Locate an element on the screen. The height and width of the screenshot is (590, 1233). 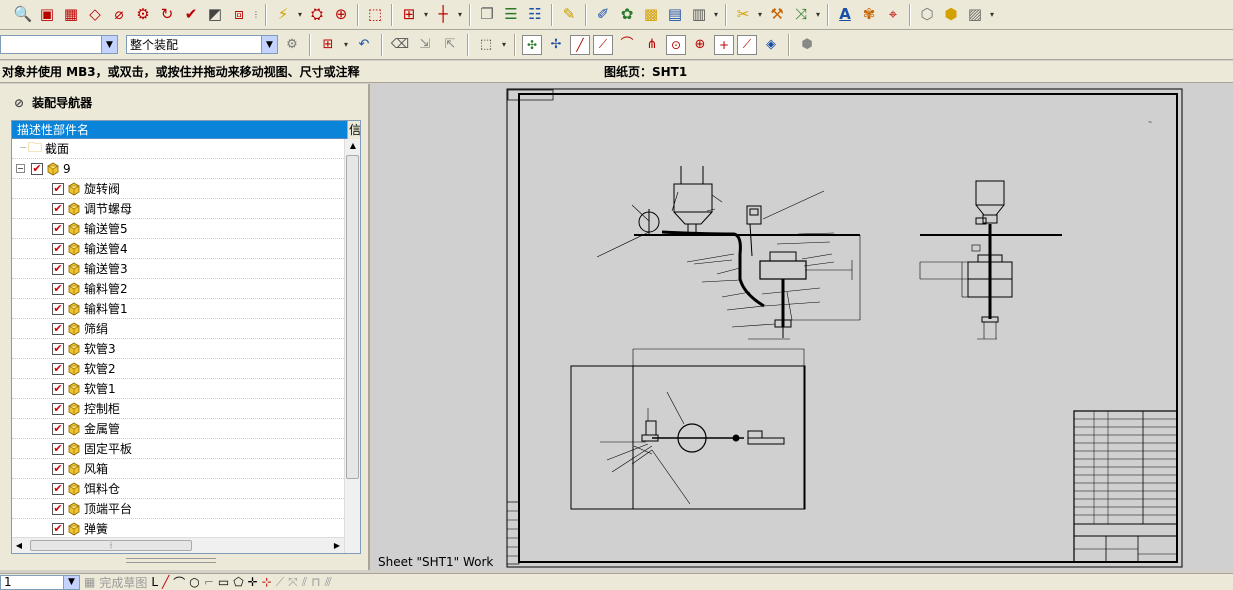
circle-icon: ○ is located at coordinates (194, 582).